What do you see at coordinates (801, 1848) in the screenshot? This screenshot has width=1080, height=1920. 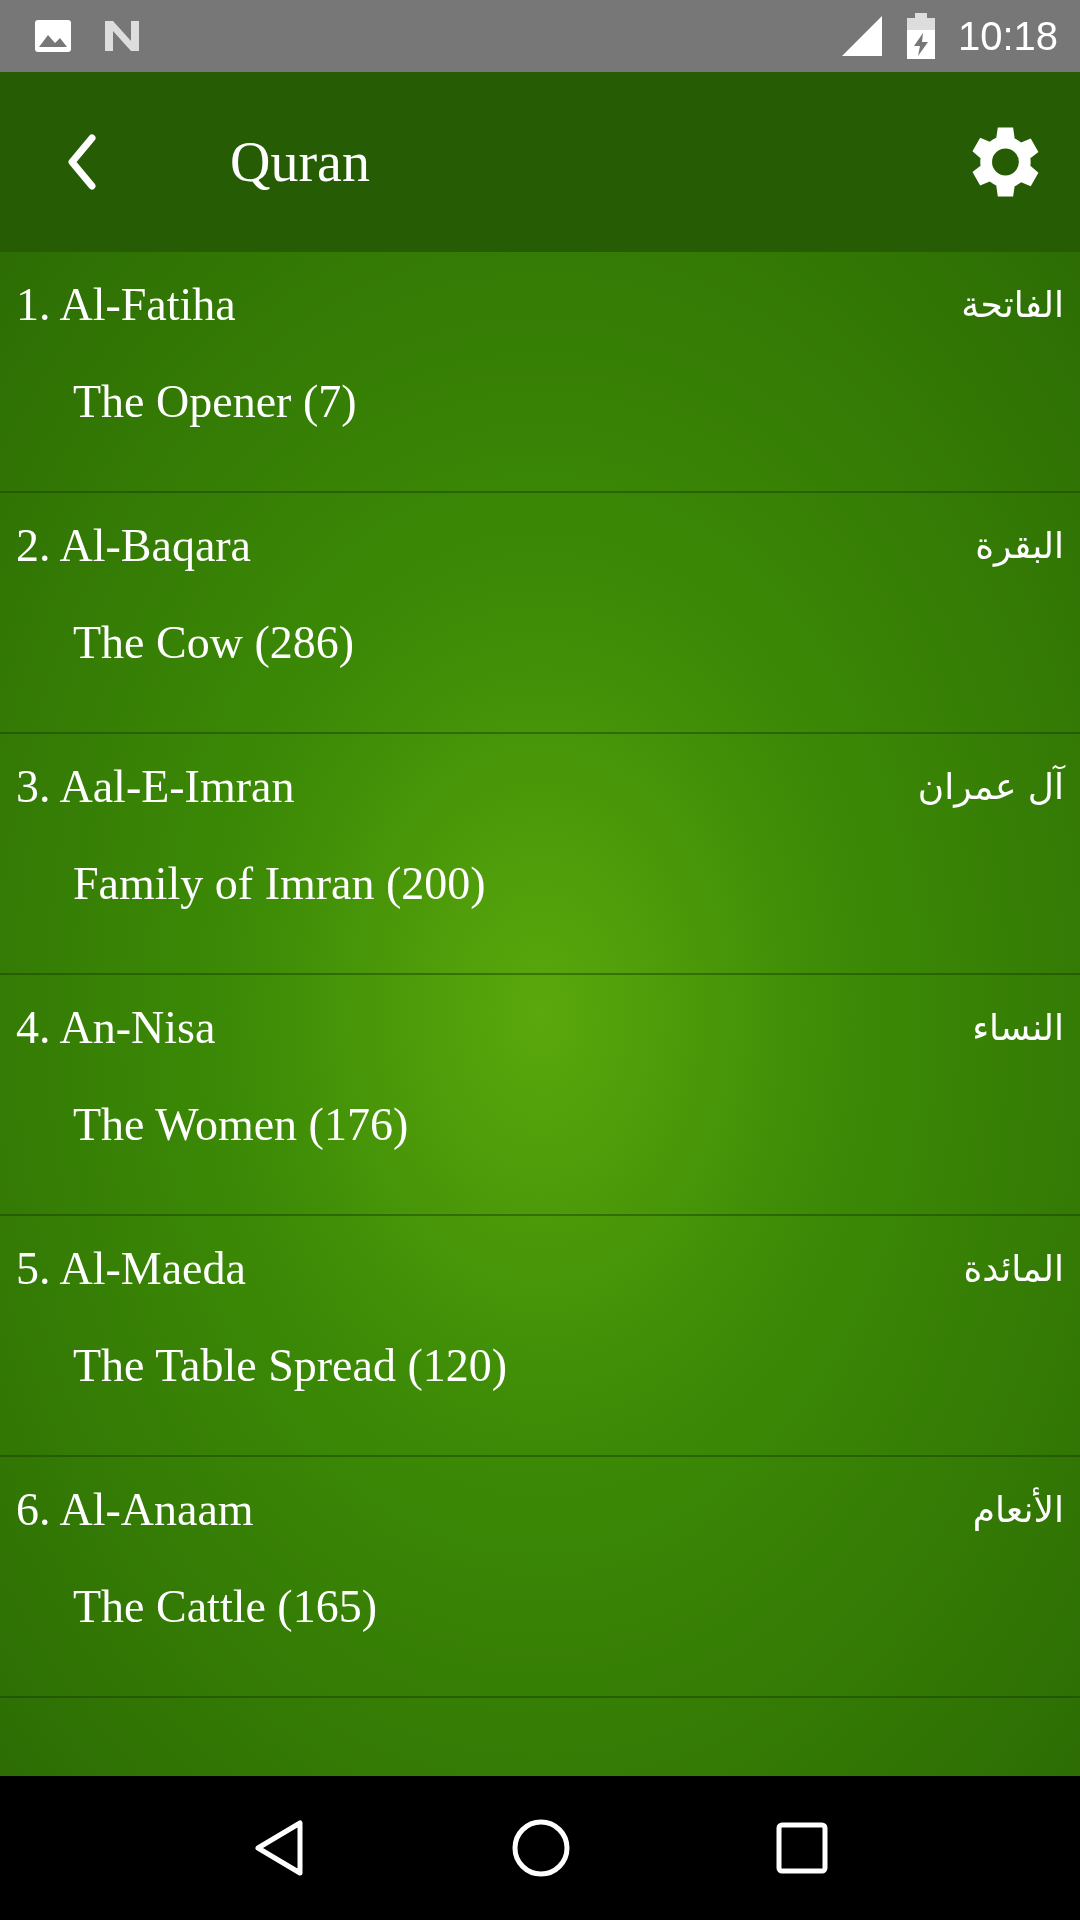 I see `recents-icon` at bounding box center [801, 1848].